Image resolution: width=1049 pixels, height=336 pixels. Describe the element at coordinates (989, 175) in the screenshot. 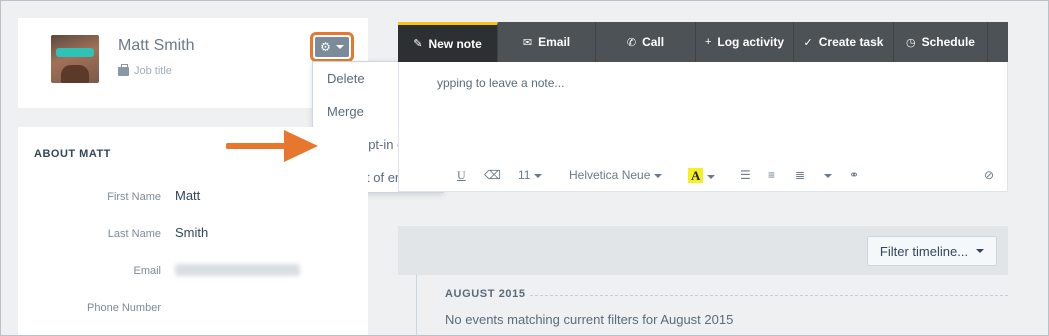

I see `attachment-icon: ⊘` at that location.